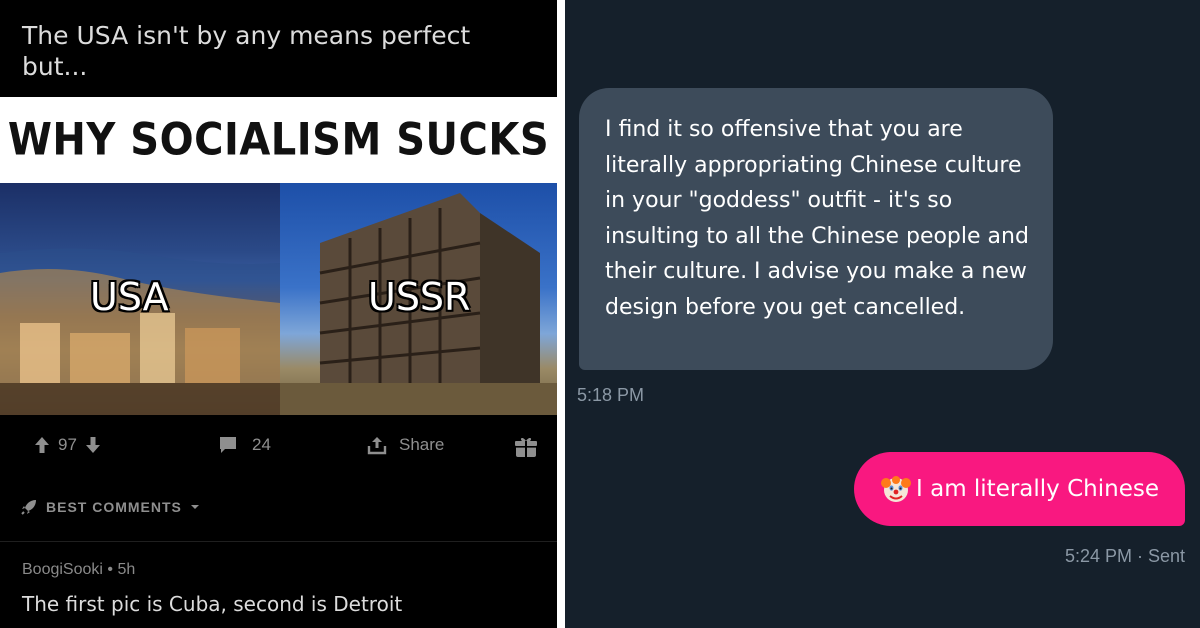  Describe the element at coordinates (228, 445) in the screenshot. I see `comment-icon` at that location.